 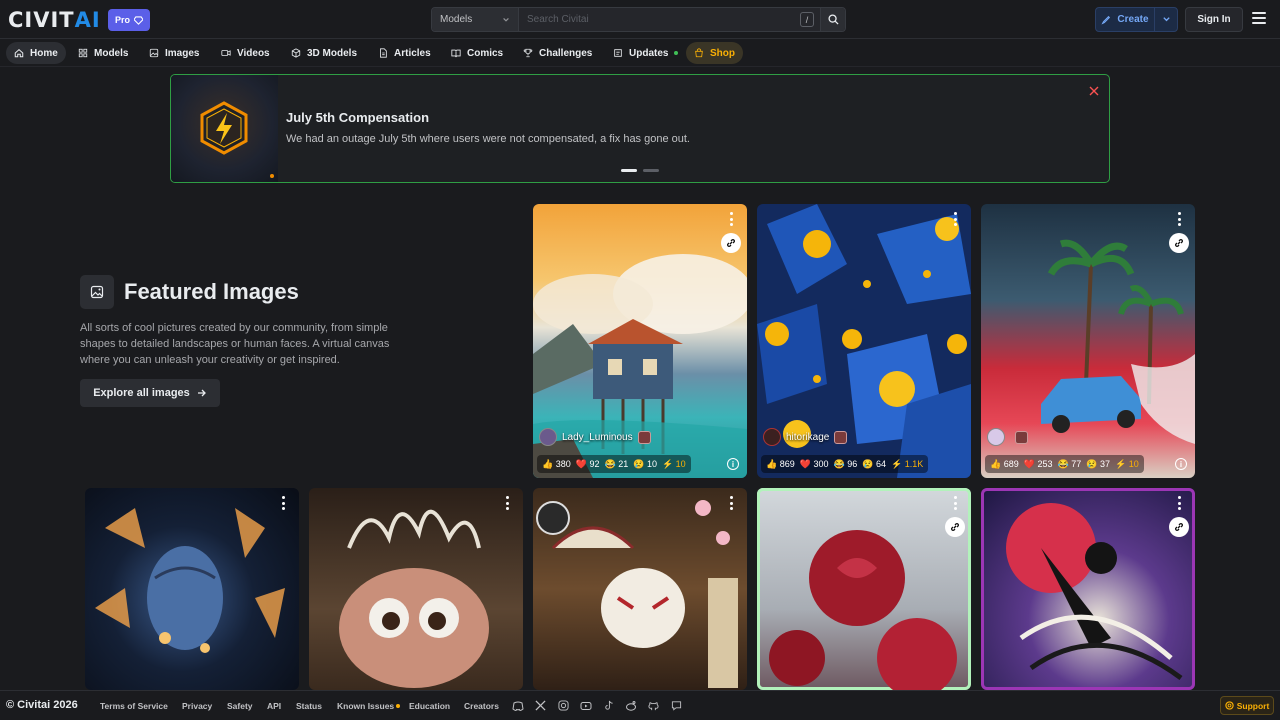 What do you see at coordinates (1004, 464) in the screenshot?
I see `like-reaction: 👍 689` at bounding box center [1004, 464].